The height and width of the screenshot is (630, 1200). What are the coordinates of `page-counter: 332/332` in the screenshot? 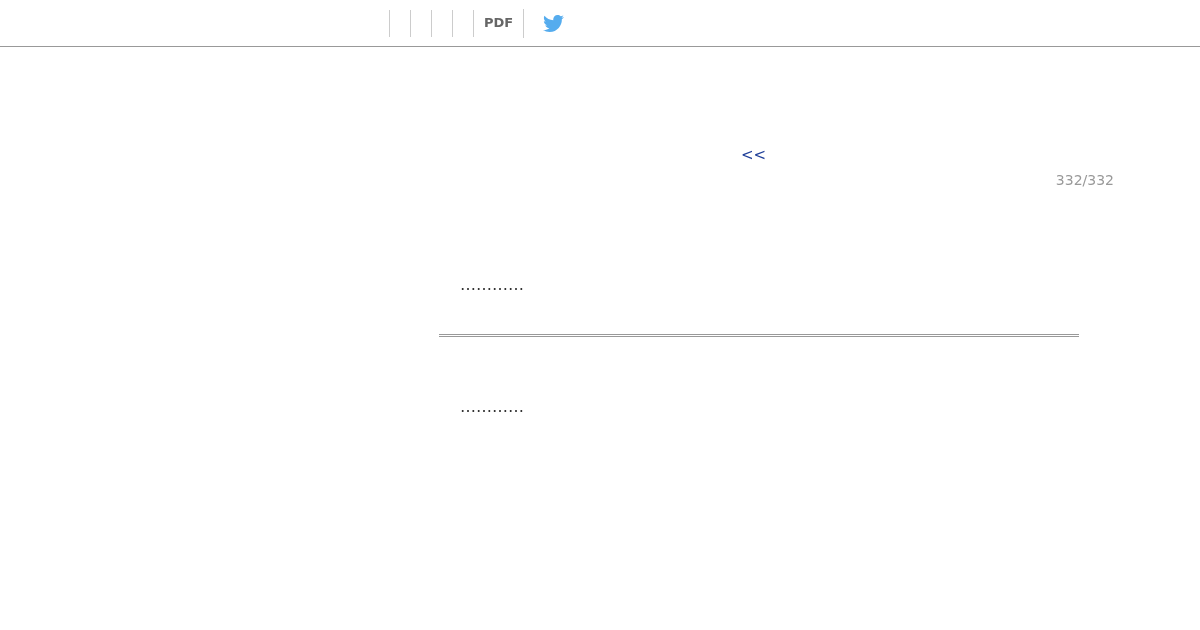 It's located at (1084, 180).